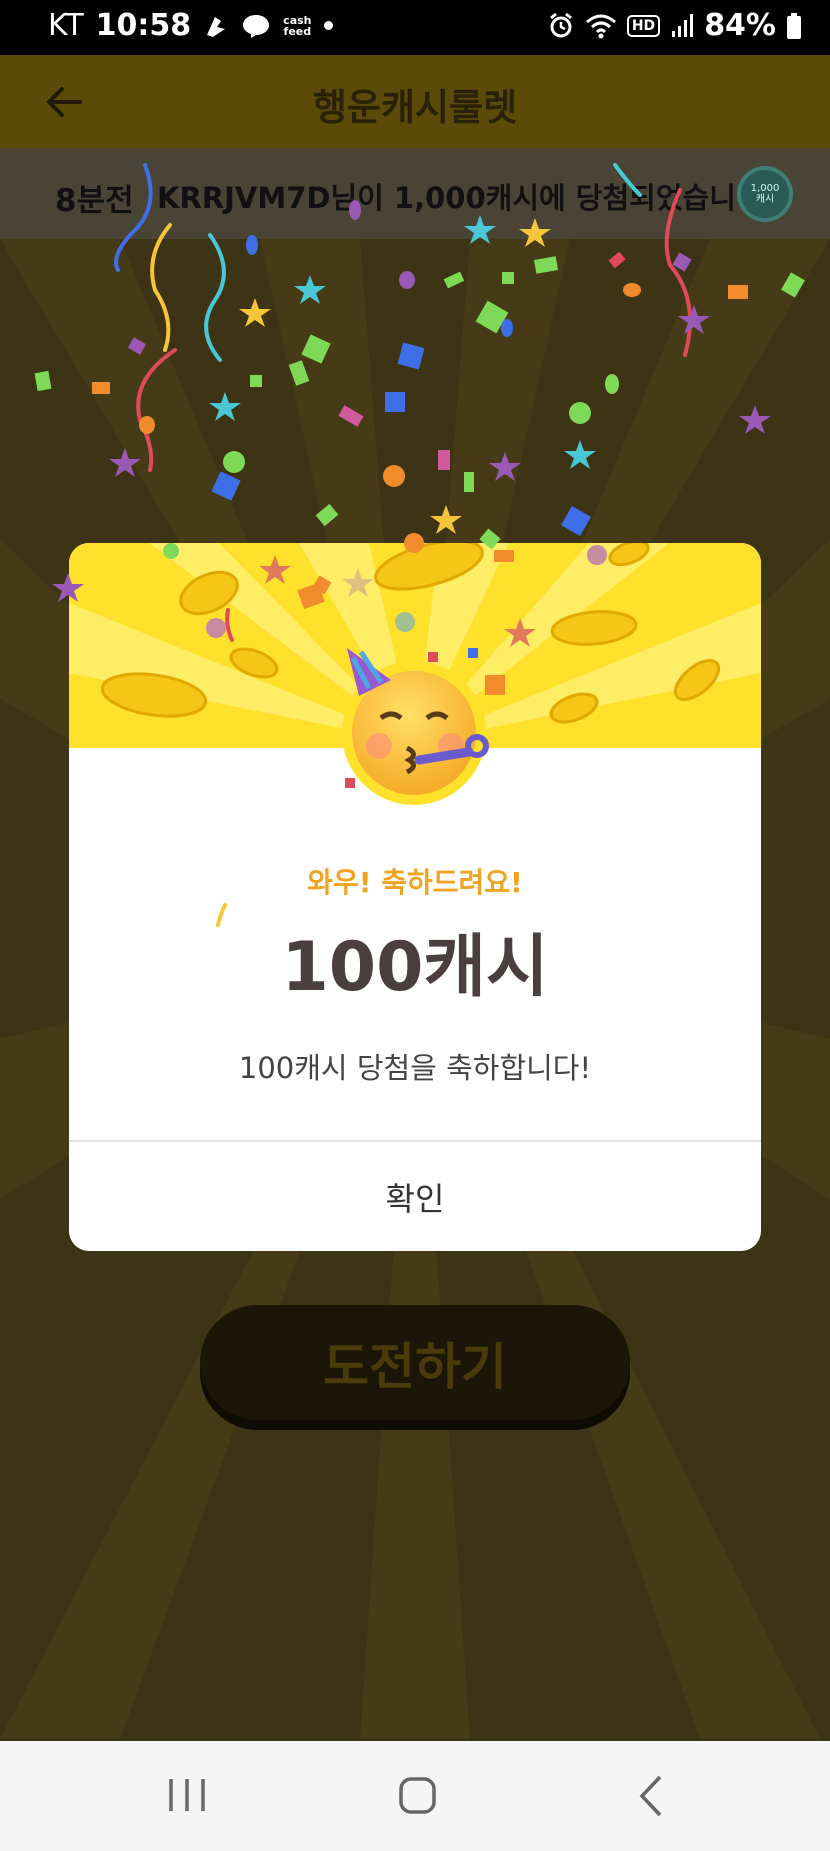 Image resolution: width=830 pixels, height=1851 pixels. Describe the element at coordinates (652, 1796) in the screenshot. I see `back-icon` at that location.